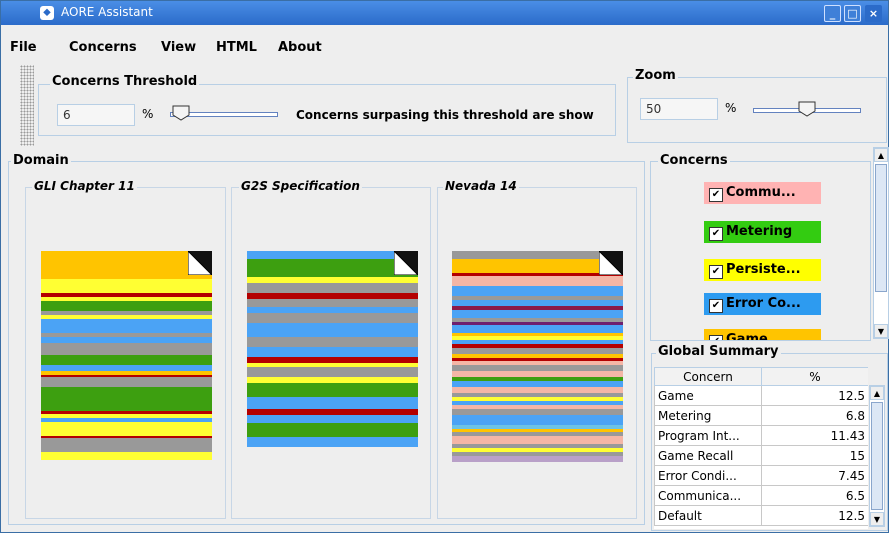 This screenshot has height=533, width=889. I want to click on concern-checkbox-metering: ✔ Metering, so click(762, 232).